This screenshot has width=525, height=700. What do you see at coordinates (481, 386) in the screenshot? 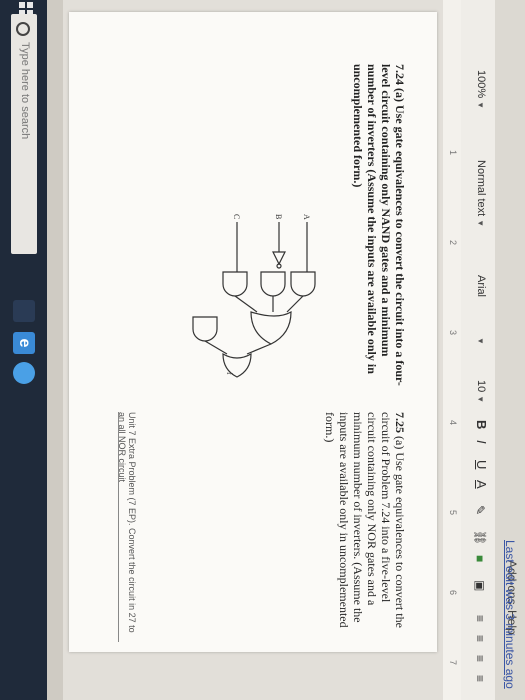
I see `font-size-value: 10` at bounding box center [481, 386].